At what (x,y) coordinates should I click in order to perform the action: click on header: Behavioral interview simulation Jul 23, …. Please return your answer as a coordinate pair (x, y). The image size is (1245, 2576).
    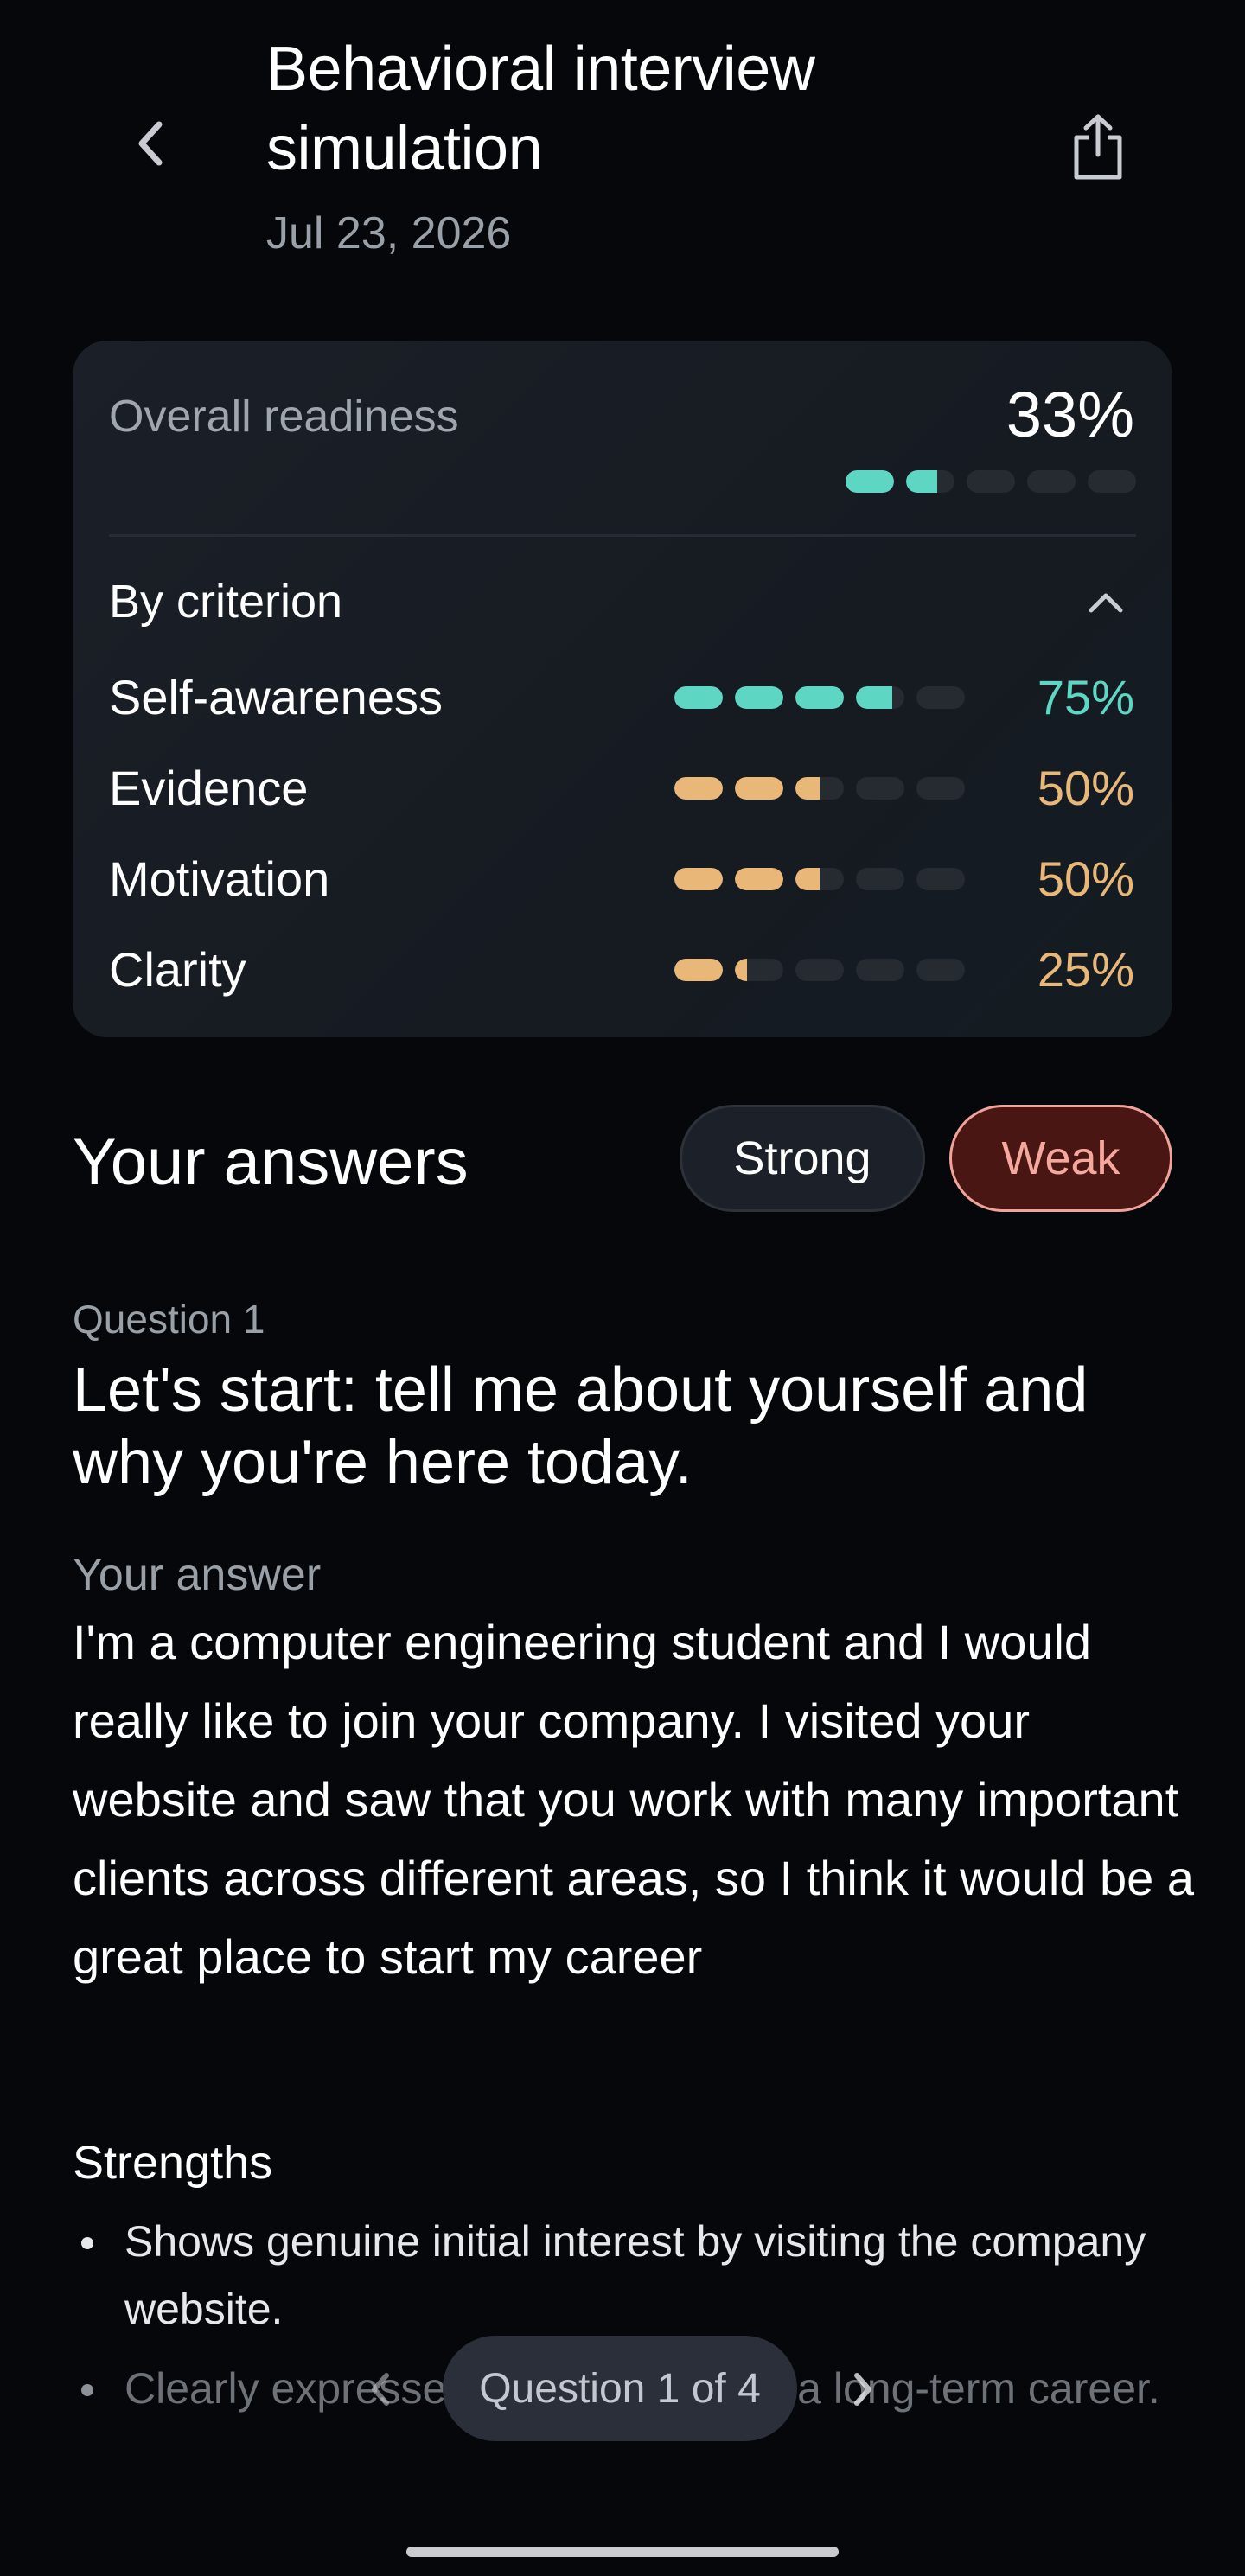
    Looking at the image, I should click on (622, 142).